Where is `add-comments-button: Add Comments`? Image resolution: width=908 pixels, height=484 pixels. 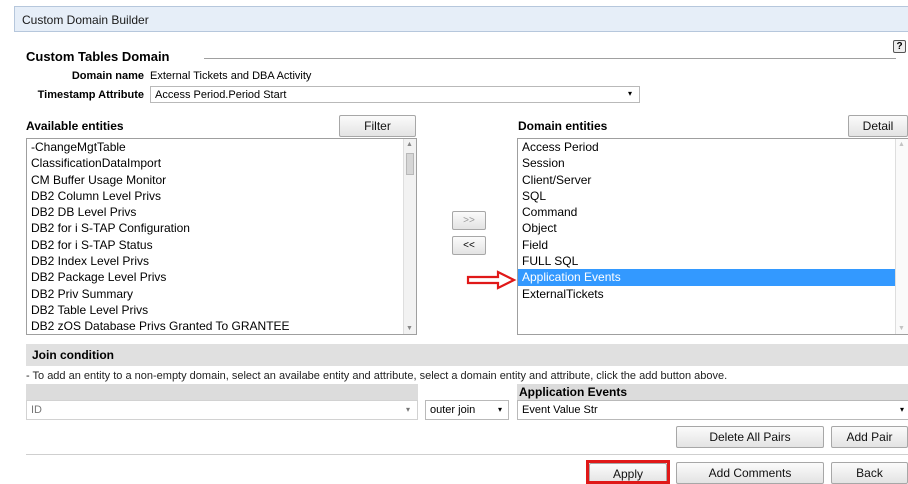 add-comments-button: Add Comments is located at coordinates (750, 473).